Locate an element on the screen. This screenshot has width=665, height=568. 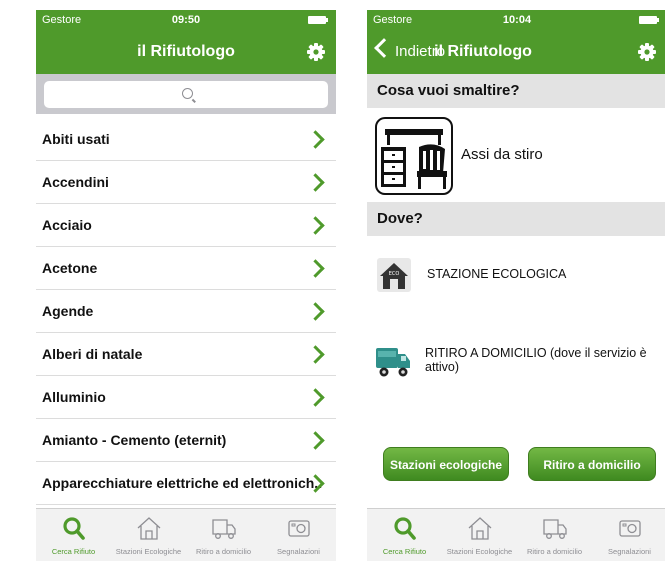
list-item-label: Acetone is located at coordinates (70, 268).